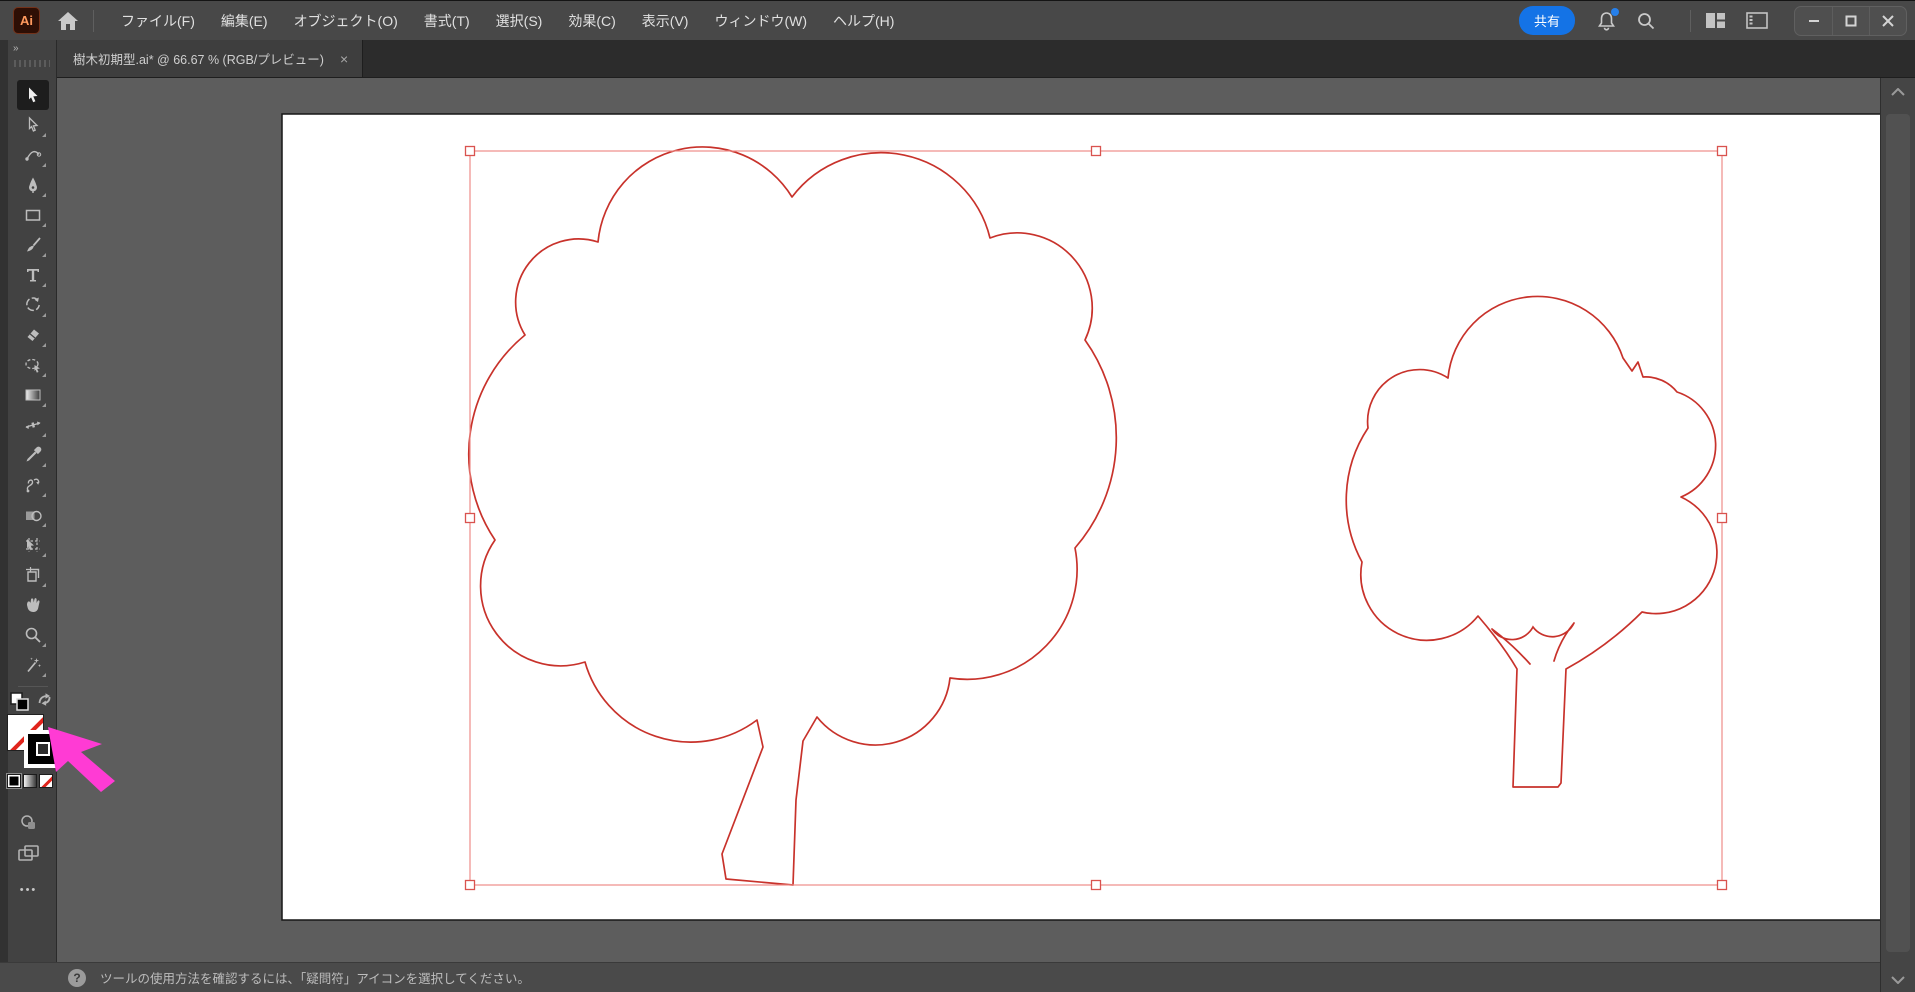  What do you see at coordinates (32, 59) in the screenshot?
I see `tools-panel-header: »` at bounding box center [32, 59].